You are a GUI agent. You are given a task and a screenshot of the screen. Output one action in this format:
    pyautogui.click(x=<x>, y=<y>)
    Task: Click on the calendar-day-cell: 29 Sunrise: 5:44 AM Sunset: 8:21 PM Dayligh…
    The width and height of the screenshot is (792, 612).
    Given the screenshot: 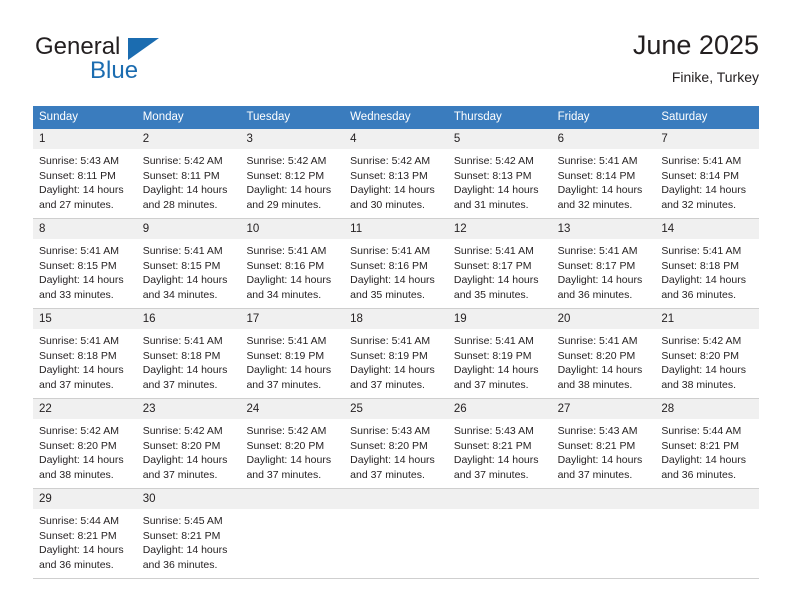 What is the action you would take?
    pyautogui.click(x=85, y=533)
    